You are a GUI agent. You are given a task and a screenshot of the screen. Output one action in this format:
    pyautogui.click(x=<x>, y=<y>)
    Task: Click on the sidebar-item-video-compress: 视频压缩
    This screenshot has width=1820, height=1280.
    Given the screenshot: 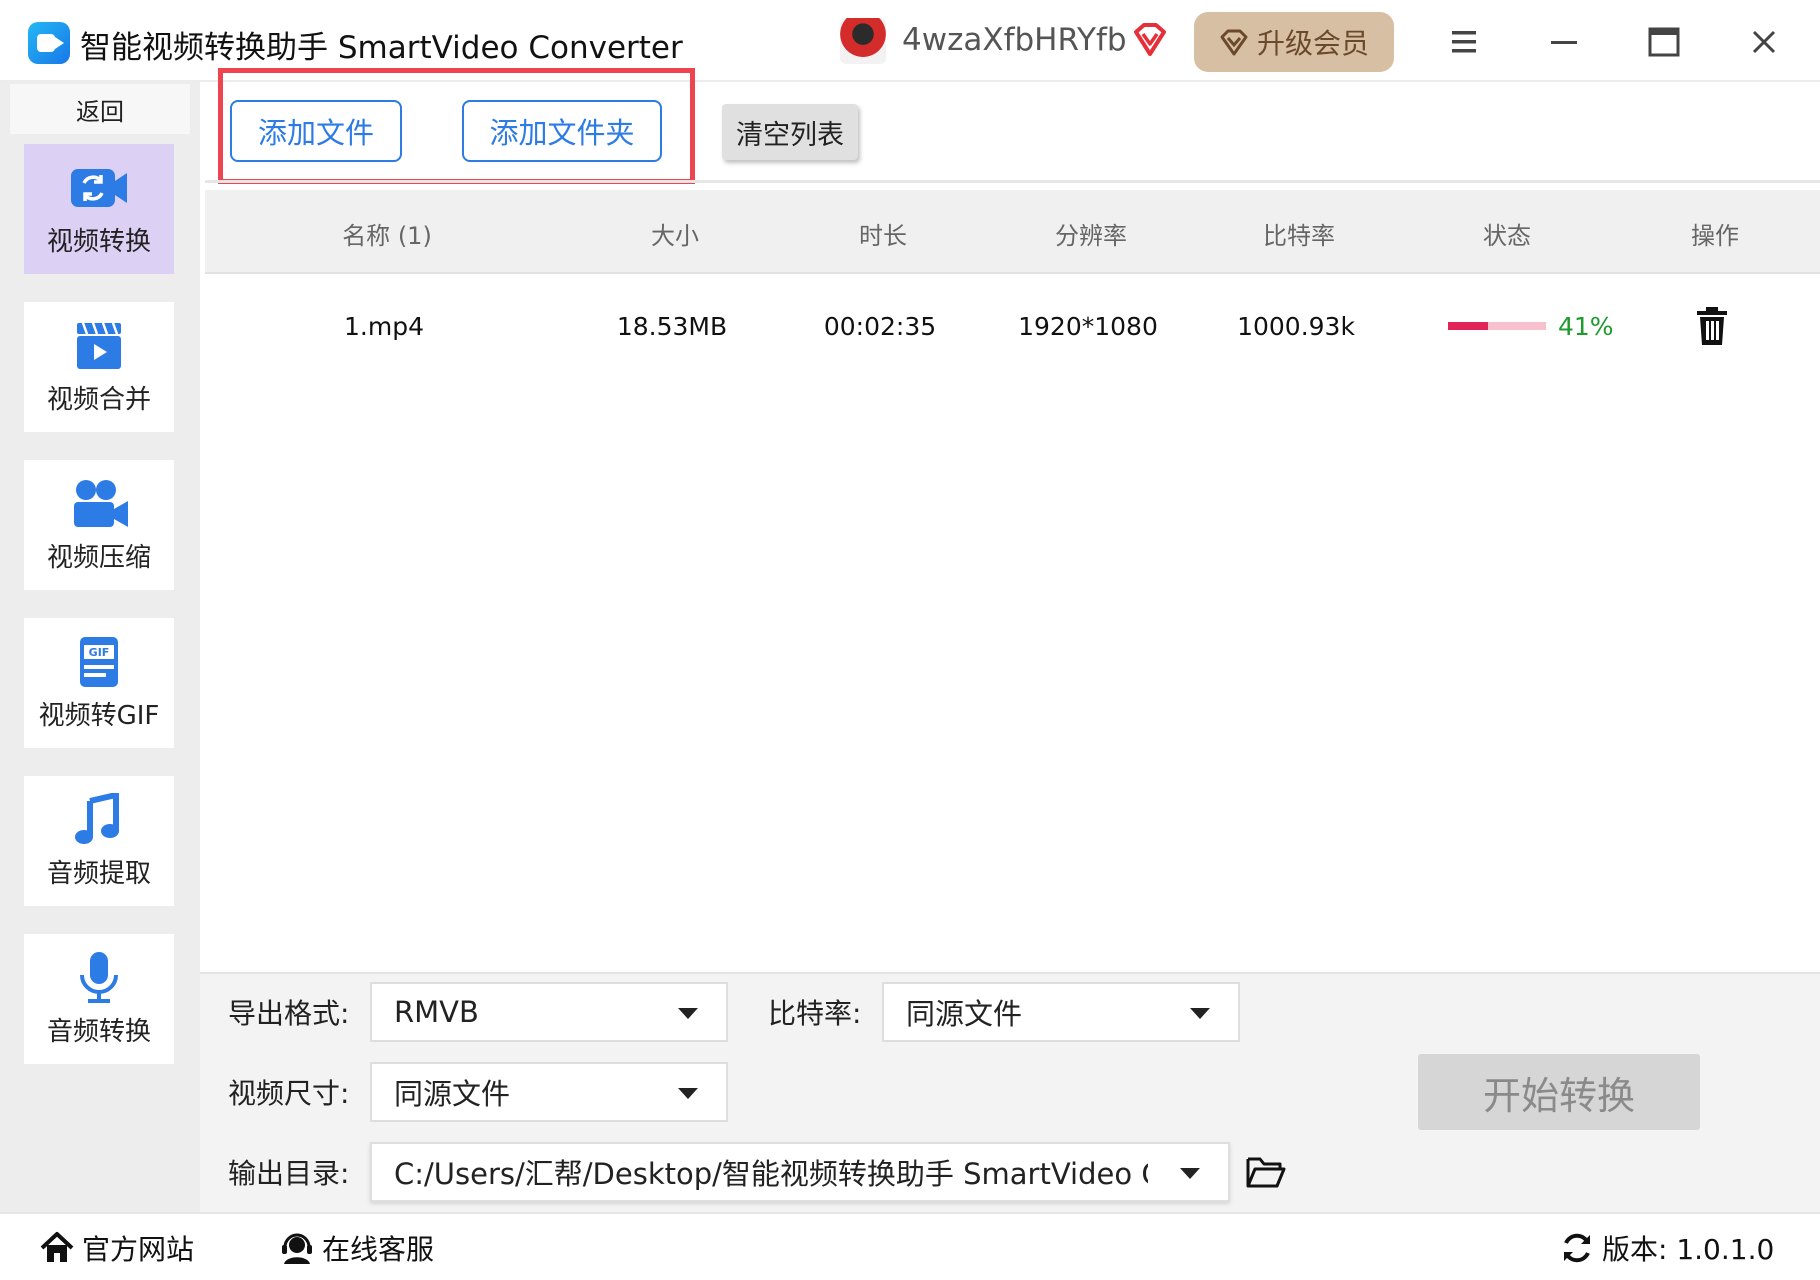 What is the action you would take?
    pyautogui.click(x=99, y=525)
    